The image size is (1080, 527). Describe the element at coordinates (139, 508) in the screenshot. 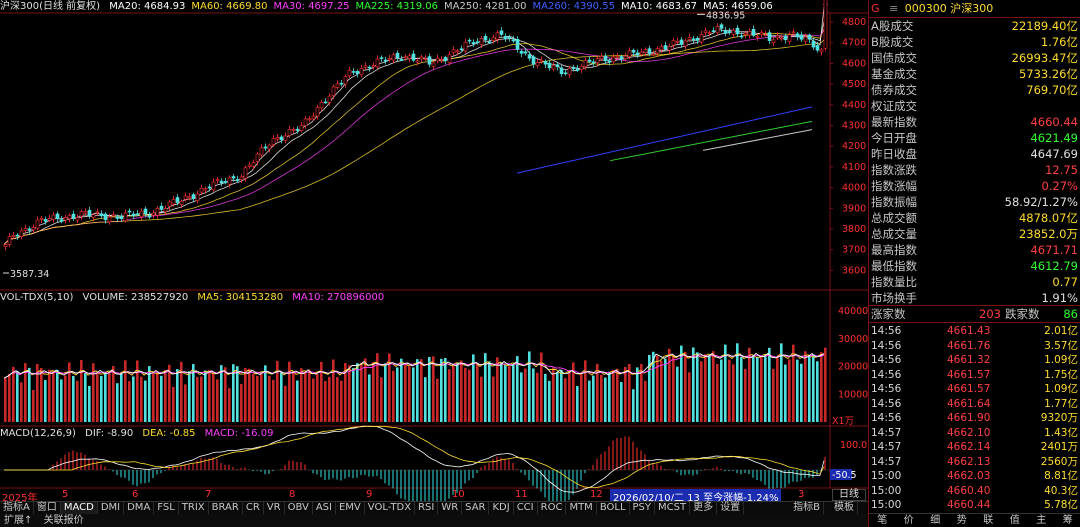

I see `tab-4: DMA` at that location.